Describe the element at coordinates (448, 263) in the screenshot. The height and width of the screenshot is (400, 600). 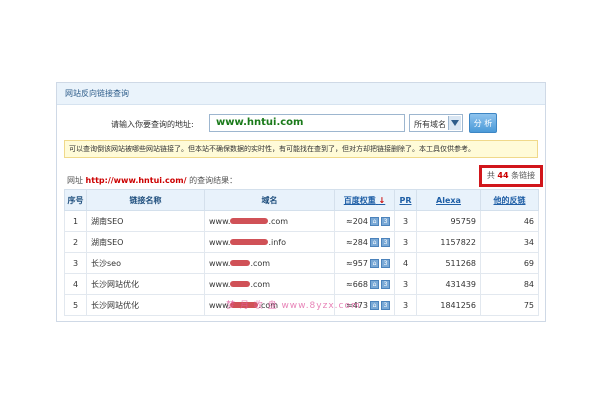
I see `row-alexa: 511268` at that location.